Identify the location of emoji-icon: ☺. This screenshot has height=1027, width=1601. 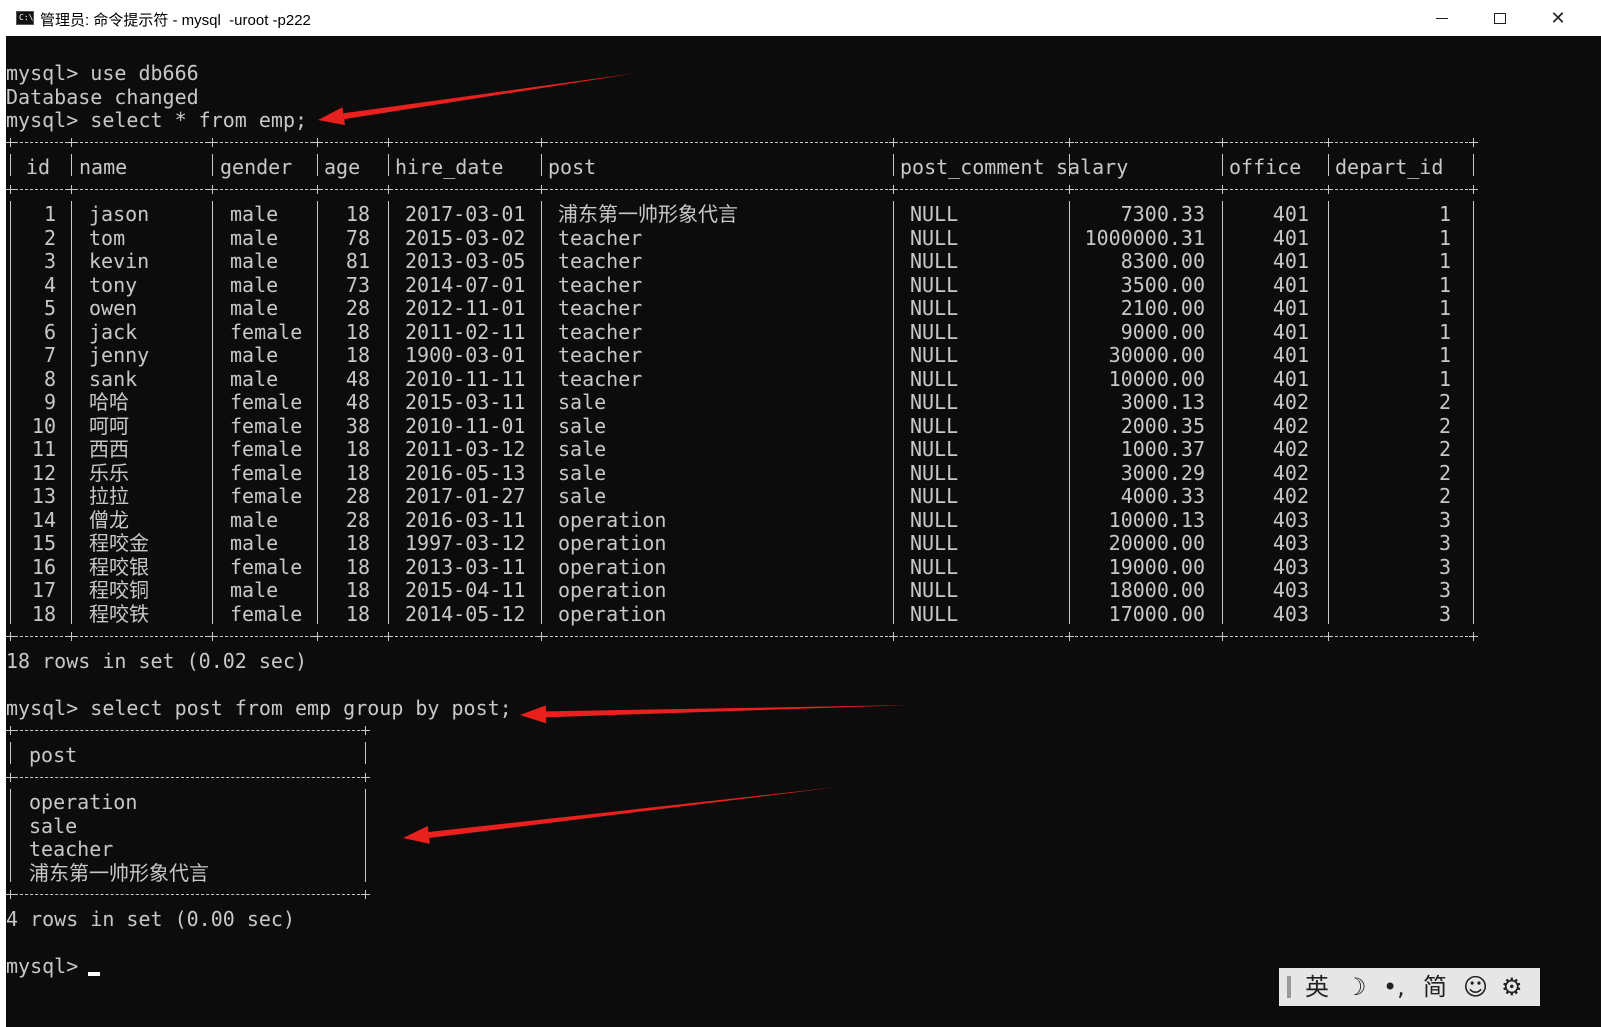
(1475, 987).